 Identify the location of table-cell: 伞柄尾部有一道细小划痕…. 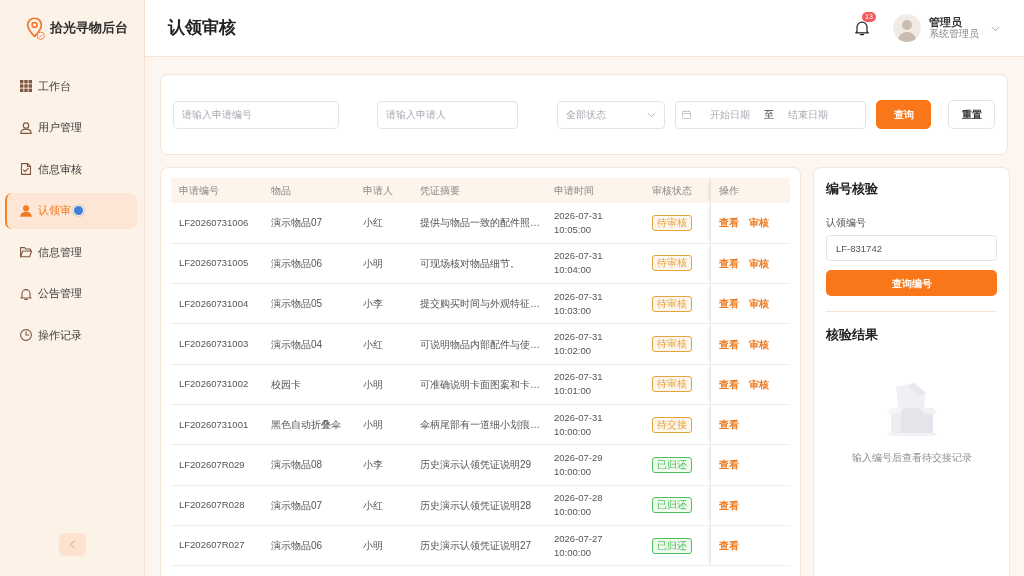
(479, 424).